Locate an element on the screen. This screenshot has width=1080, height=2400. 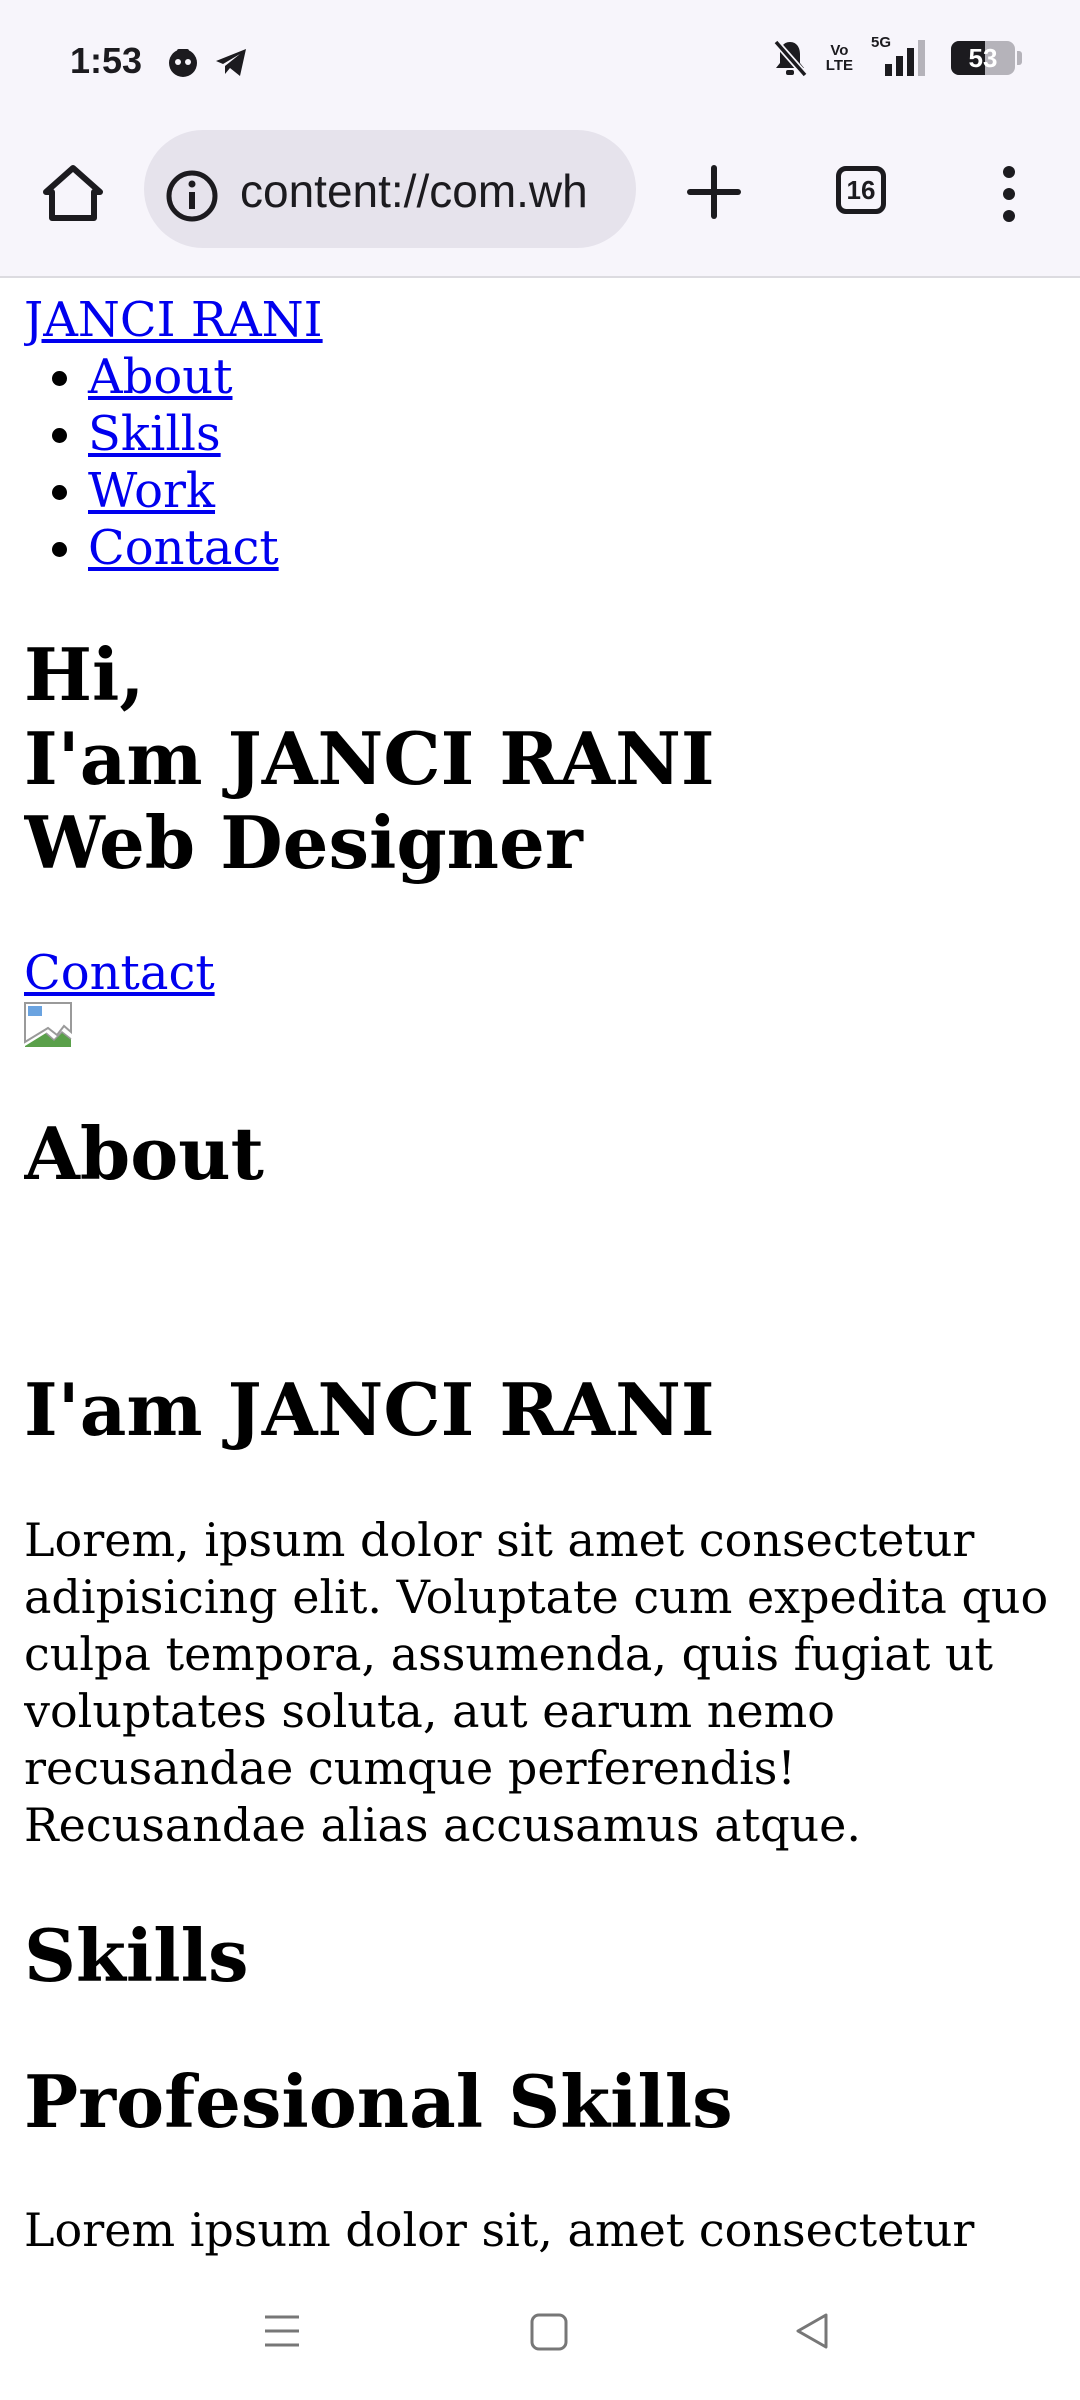
about-heading: About is located at coordinates (144, 1153).